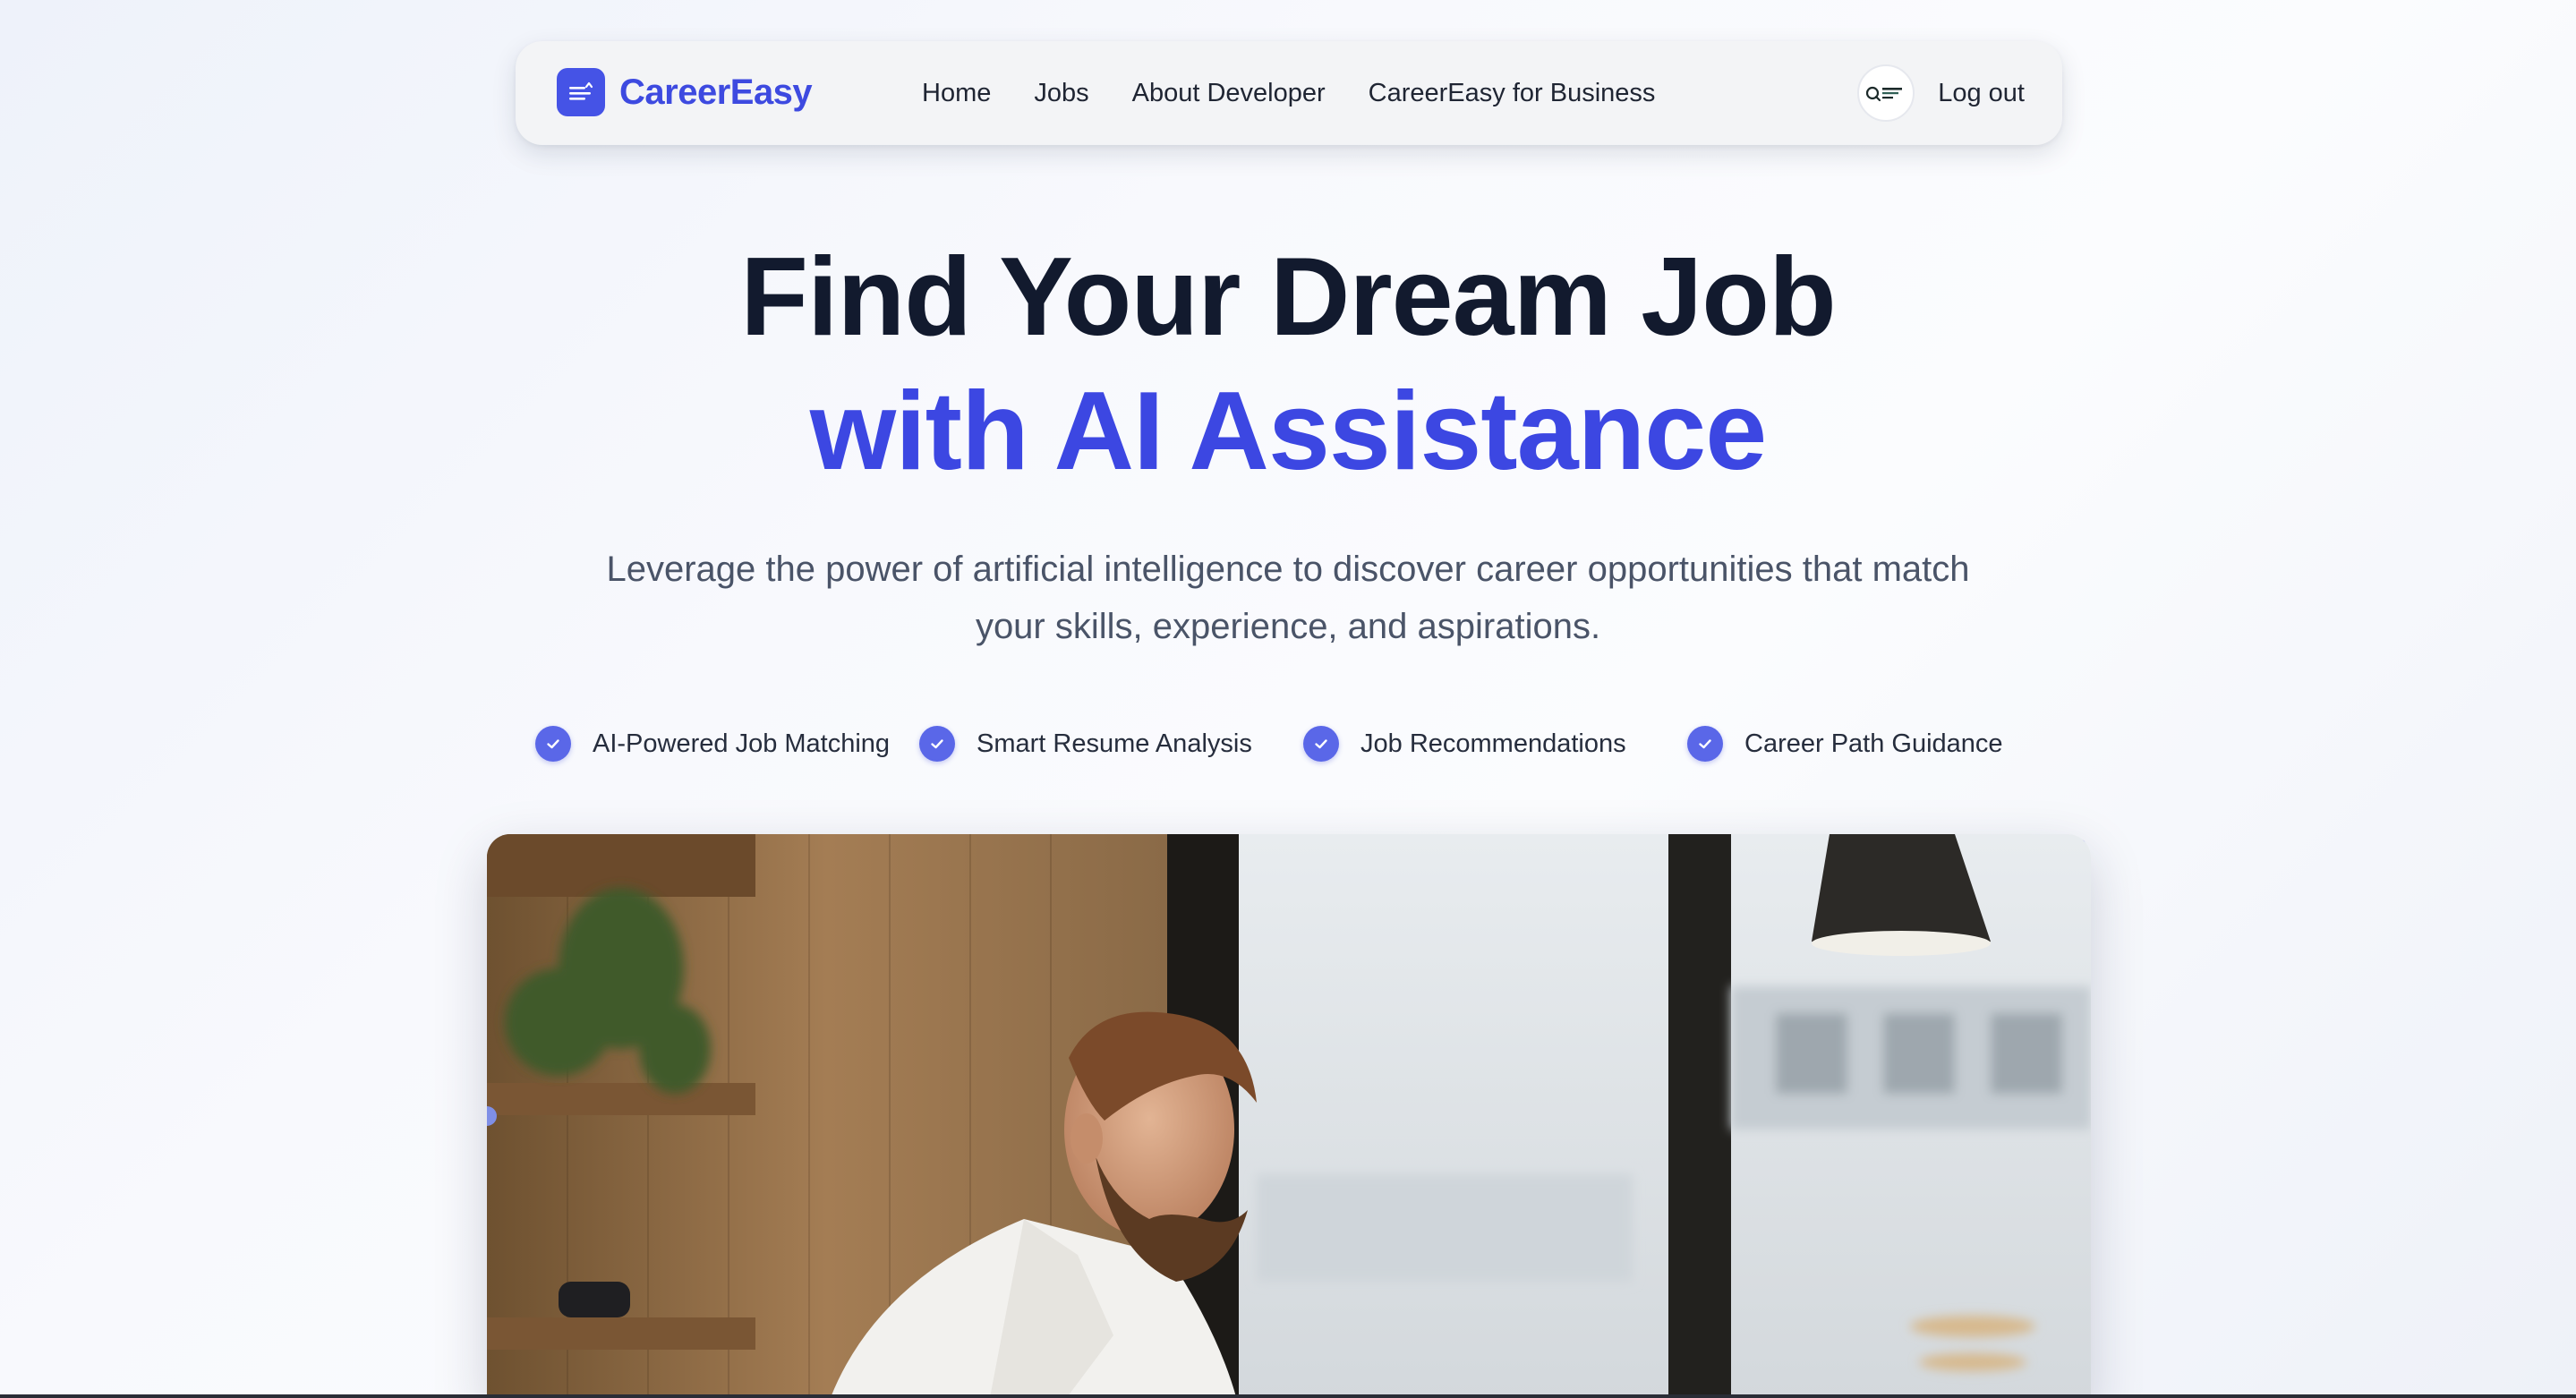 The width and height of the screenshot is (2576, 1398). I want to click on feature-label: AI-Powered Job Matching, so click(742, 744).